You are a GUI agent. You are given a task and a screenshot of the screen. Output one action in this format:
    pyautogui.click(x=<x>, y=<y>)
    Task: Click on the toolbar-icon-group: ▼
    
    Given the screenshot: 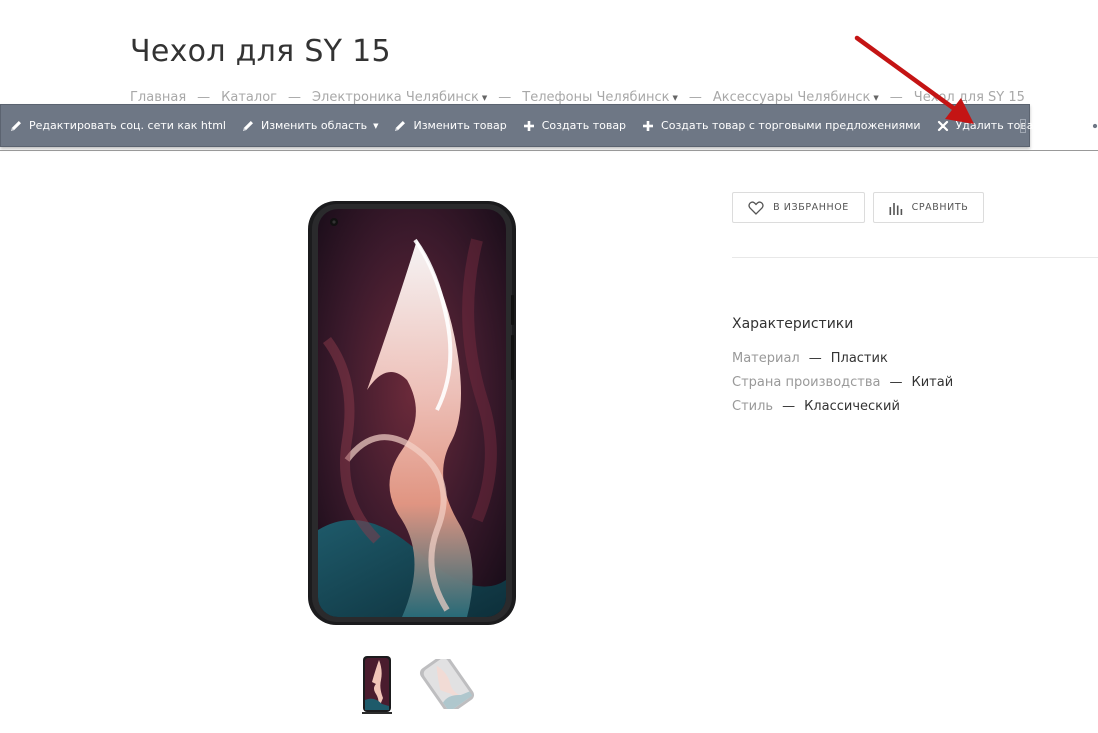 What is the action you would take?
    pyautogui.click(x=1079, y=125)
    